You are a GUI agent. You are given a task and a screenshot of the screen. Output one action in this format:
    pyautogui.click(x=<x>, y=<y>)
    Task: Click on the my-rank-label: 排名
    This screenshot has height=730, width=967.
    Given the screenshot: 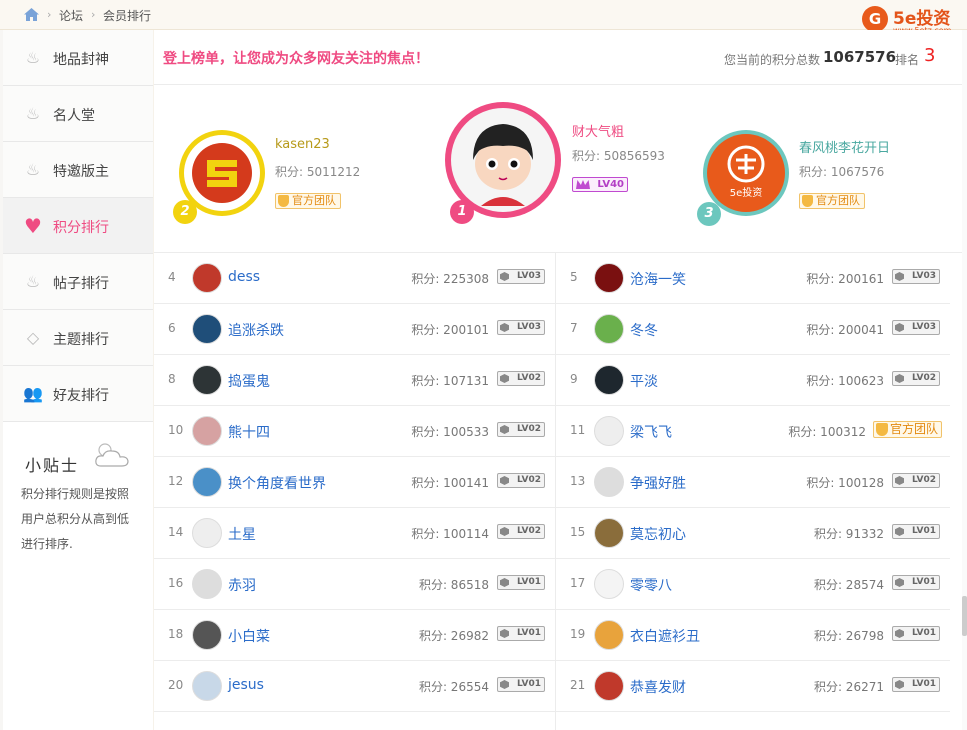 What is the action you would take?
    pyautogui.click(x=907, y=60)
    